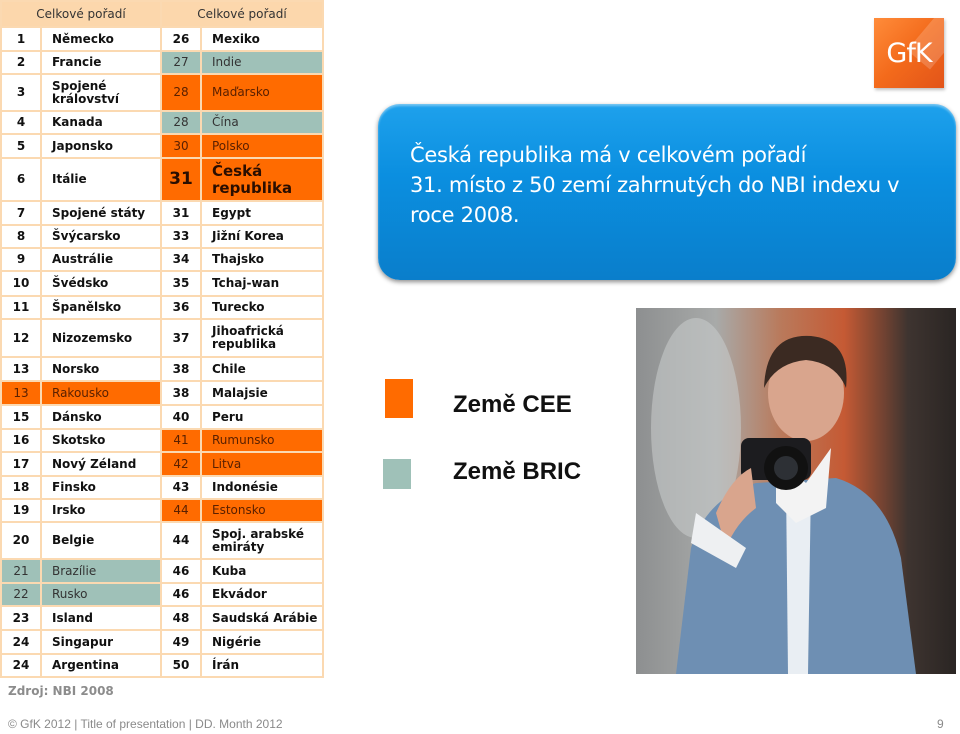 This screenshot has height=734, width=960. Describe the element at coordinates (262, 259) in the screenshot. I see `right-country: Thajsko` at that location.